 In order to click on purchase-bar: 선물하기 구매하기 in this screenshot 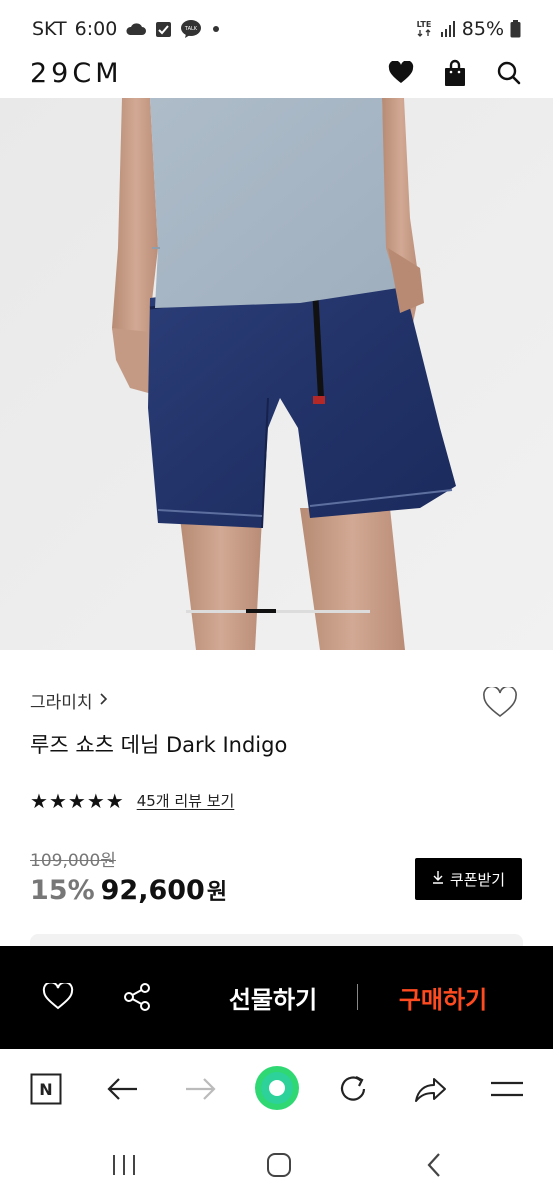, I will do `click(276, 997)`.